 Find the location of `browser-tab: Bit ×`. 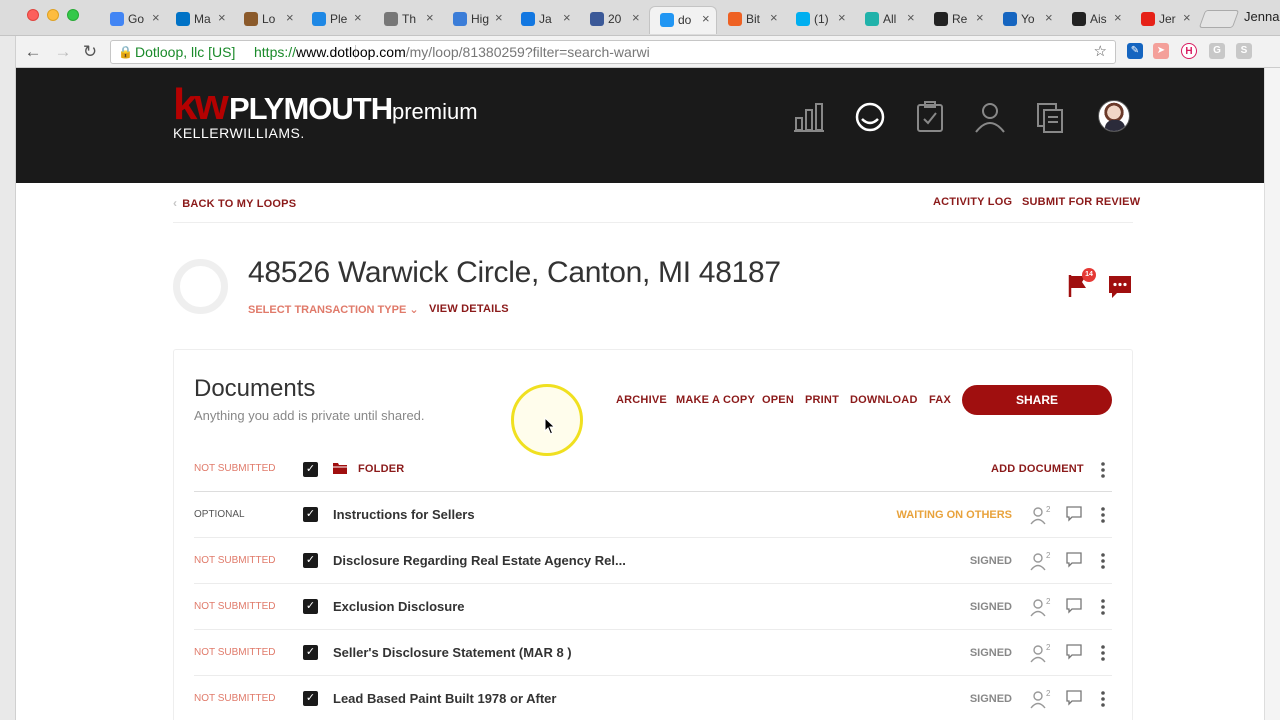

browser-tab: Bit × is located at coordinates (752, 20).